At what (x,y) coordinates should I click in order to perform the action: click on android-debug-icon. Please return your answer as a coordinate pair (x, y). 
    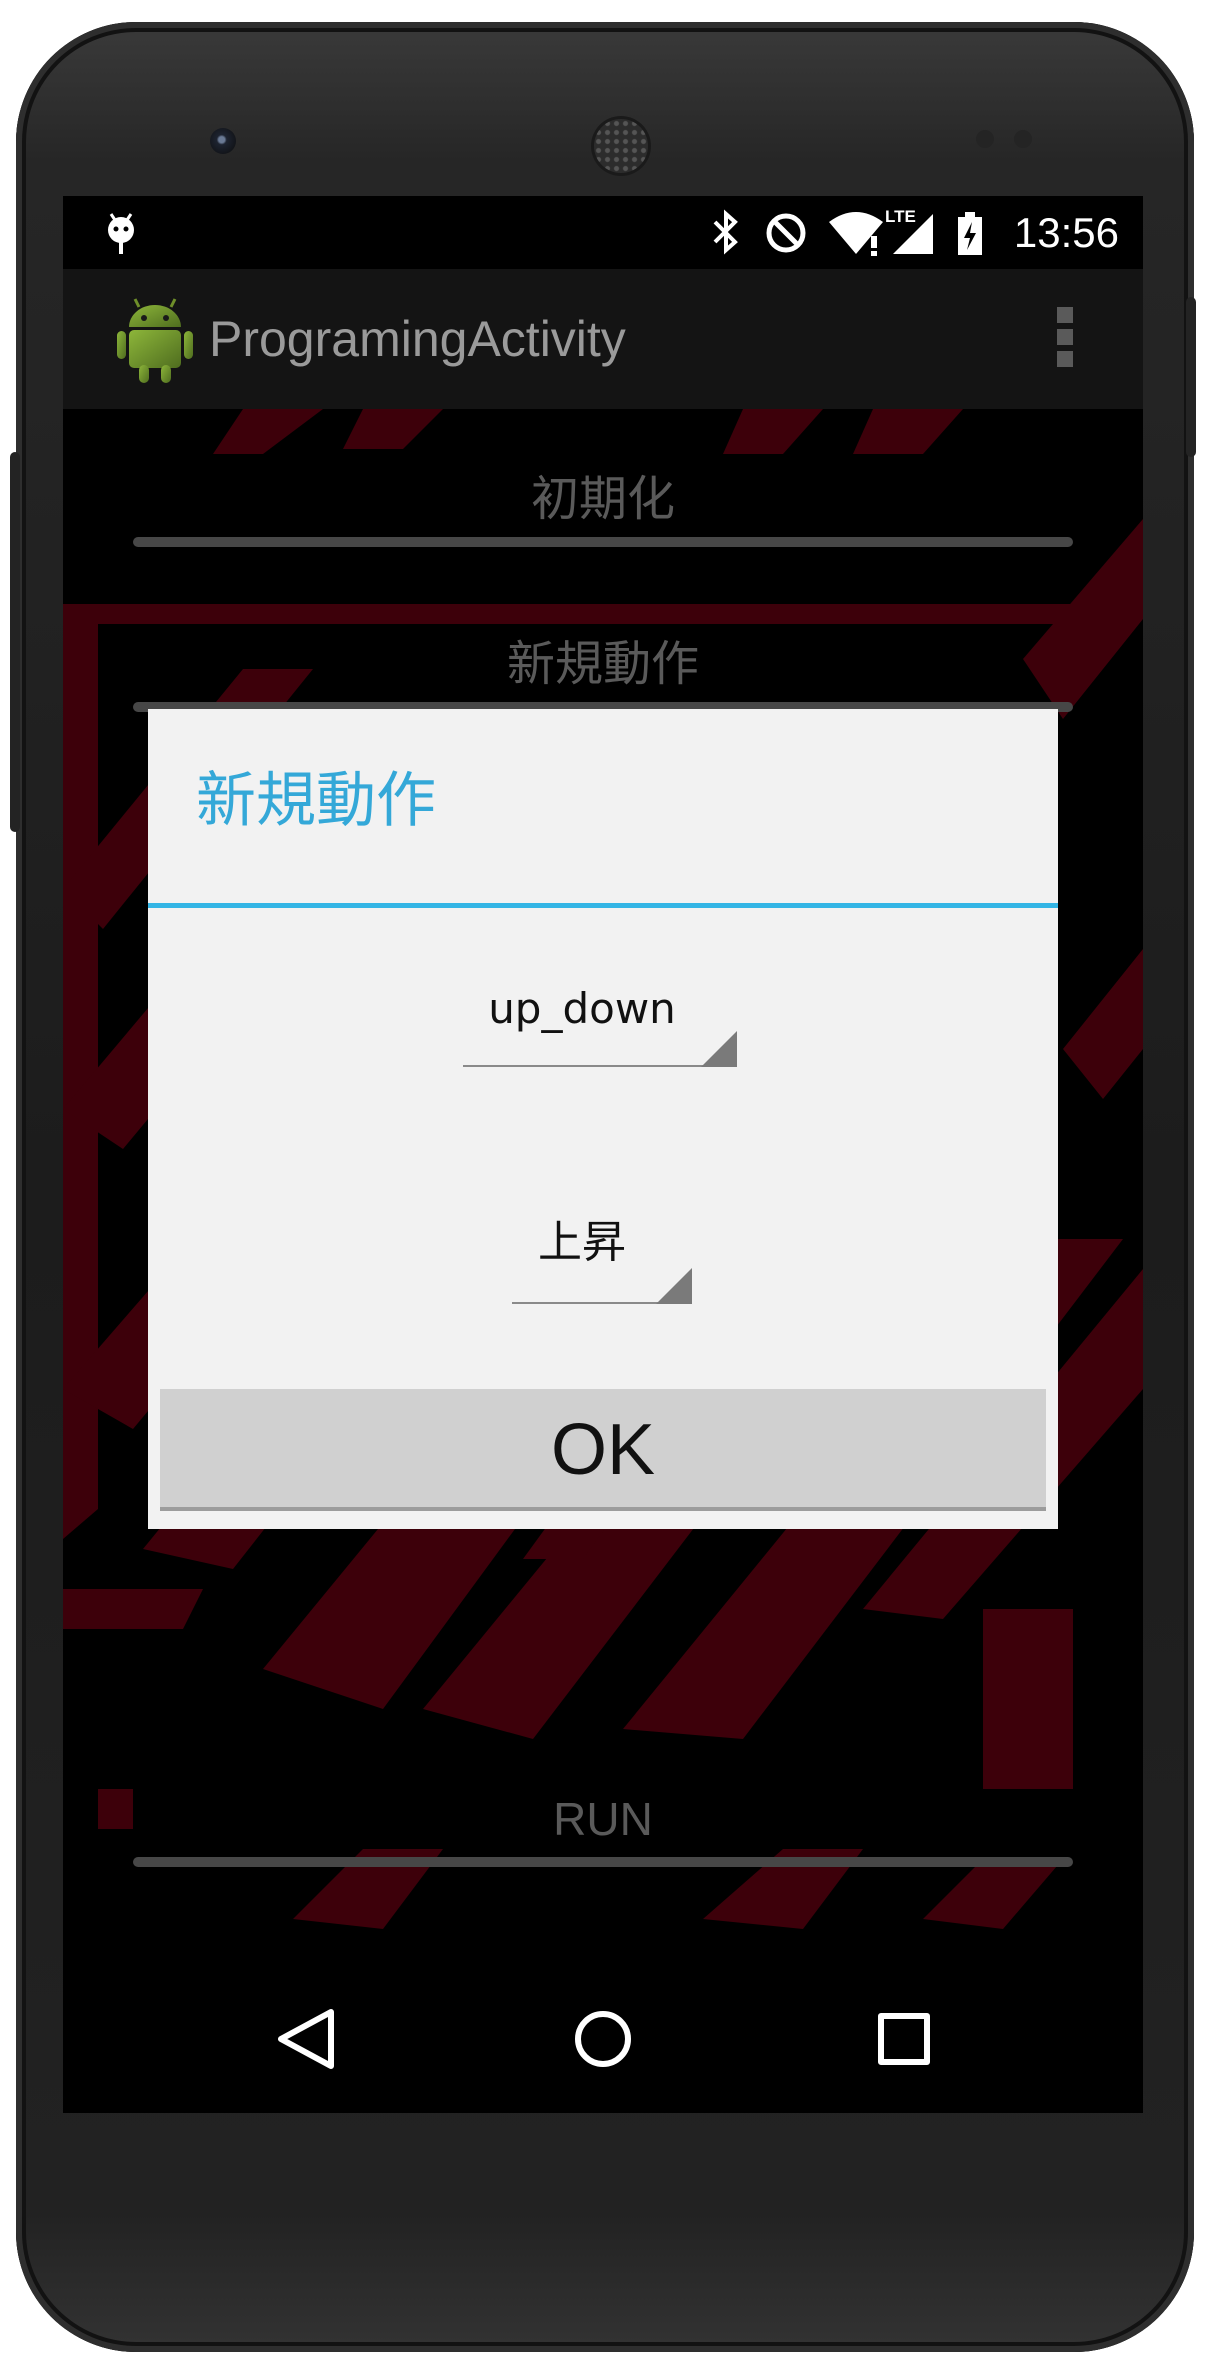
    Looking at the image, I should click on (121, 233).